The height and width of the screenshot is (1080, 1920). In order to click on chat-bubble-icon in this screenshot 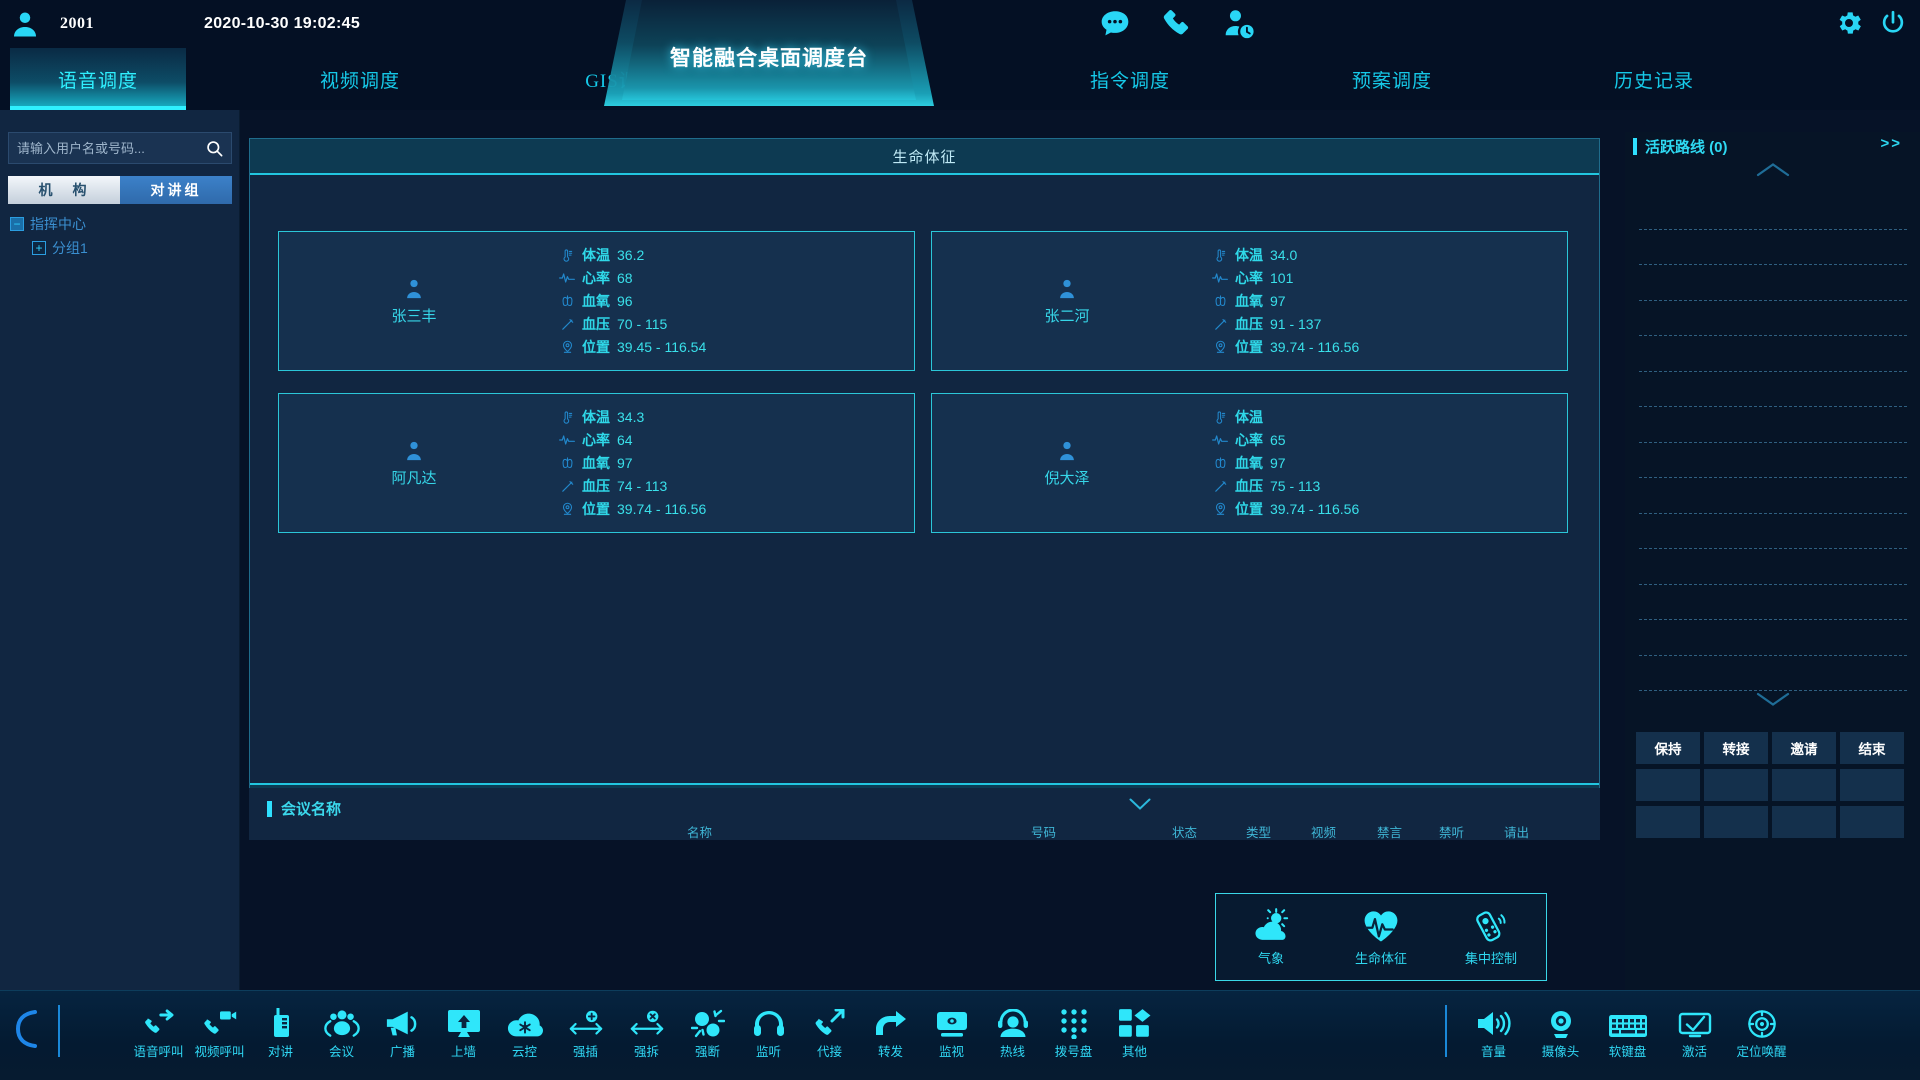, I will do `click(1115, 24)`.